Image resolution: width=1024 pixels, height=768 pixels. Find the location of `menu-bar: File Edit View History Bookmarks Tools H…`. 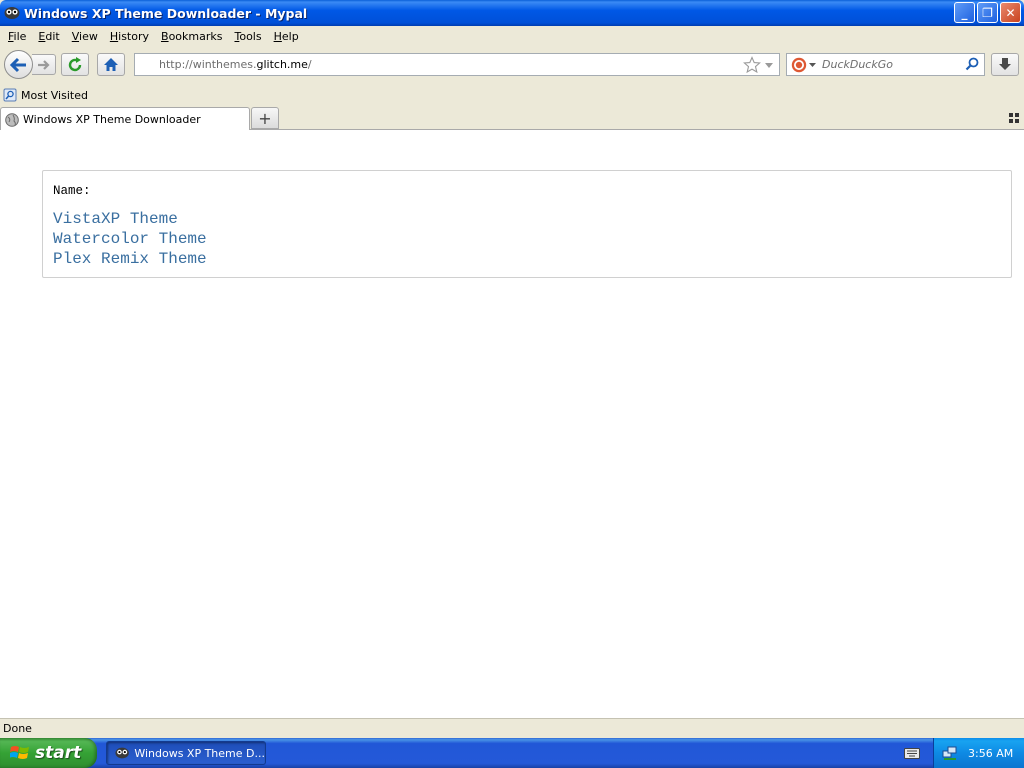

menu-bar: File Edit View History Bookmarks Tools H… is located at coordinates (512, 36).